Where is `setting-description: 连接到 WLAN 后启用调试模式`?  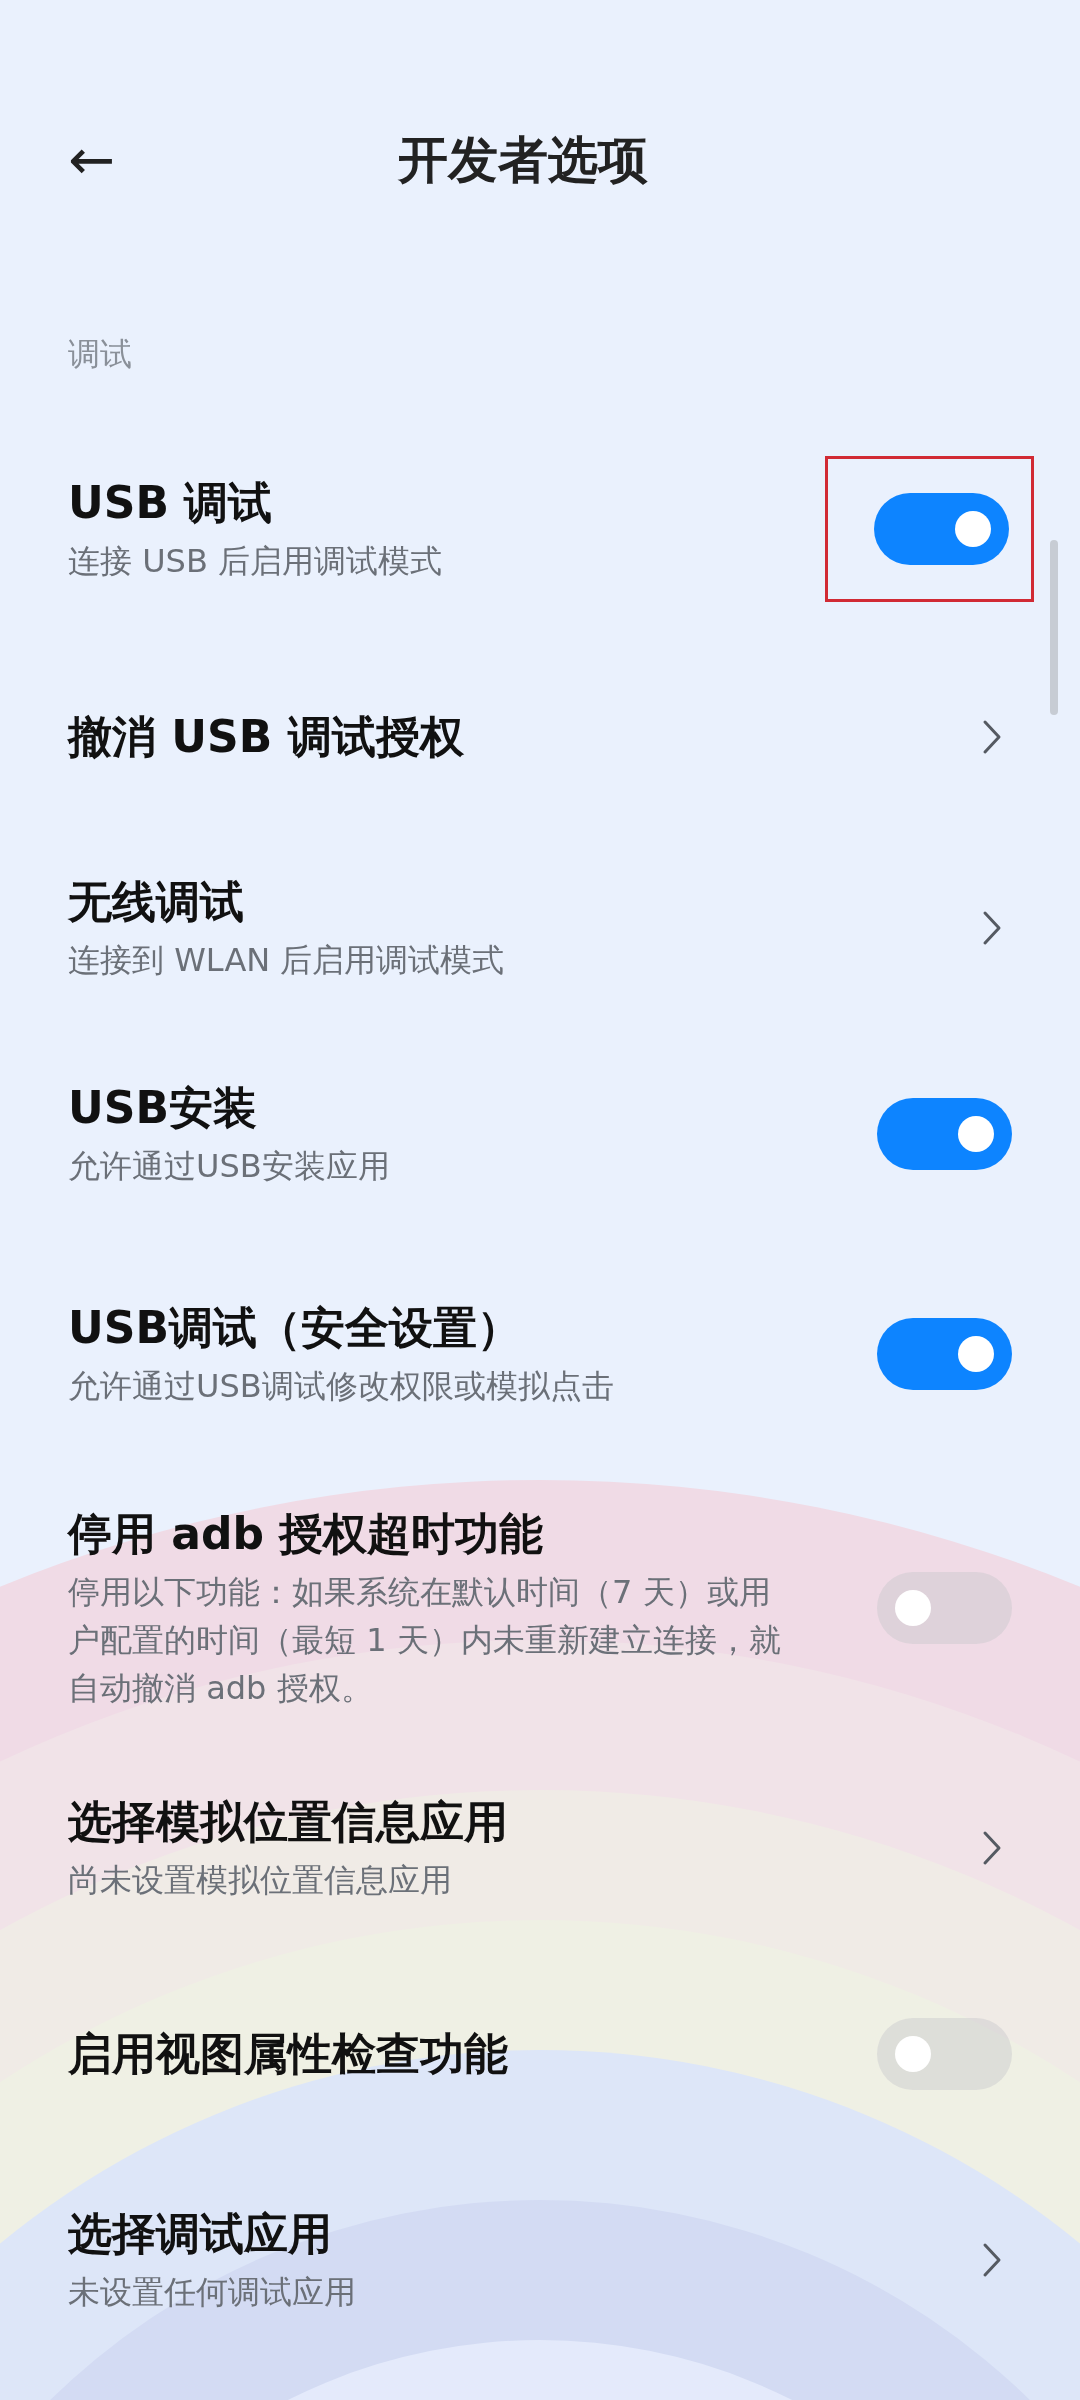
setting-description: 连接到 WLAN 后启用调试模式 is located at coordinates (287, 960).